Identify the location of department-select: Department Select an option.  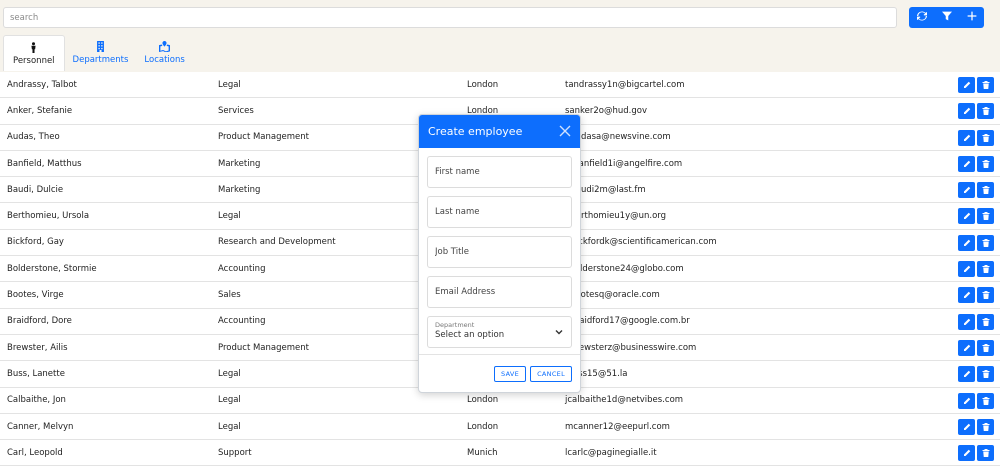
(499, 332).